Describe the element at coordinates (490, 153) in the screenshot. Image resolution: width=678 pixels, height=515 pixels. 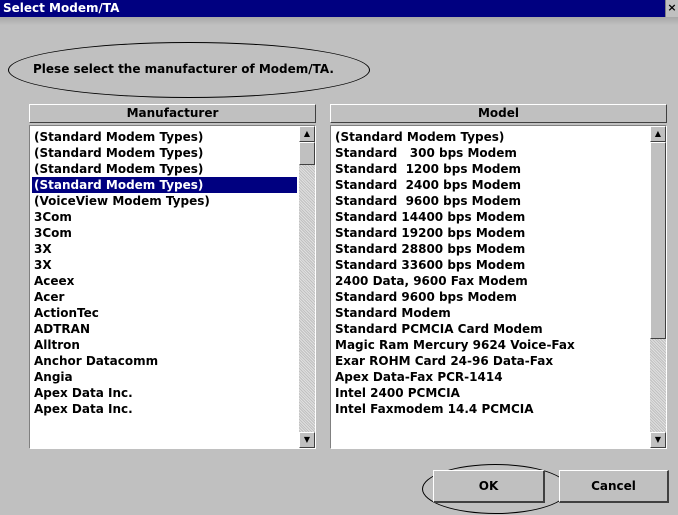
I see `list-item: Standard 300 bps Modem` at that location.